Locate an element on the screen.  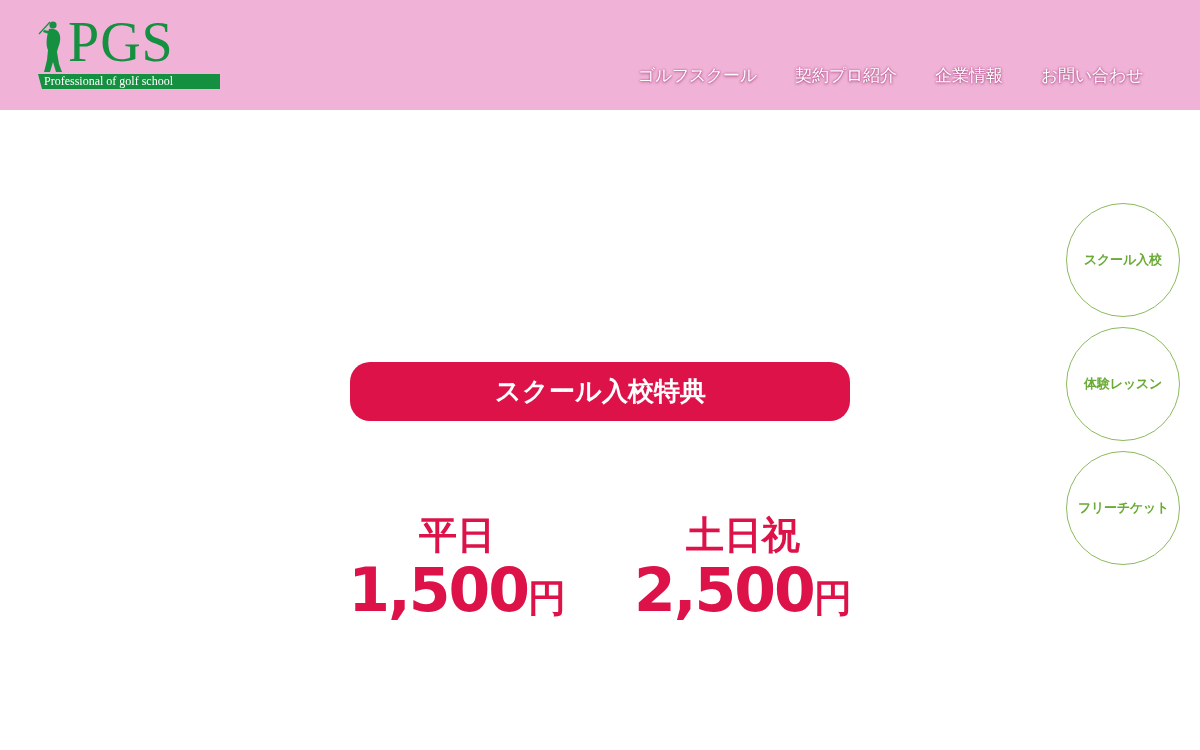
logo-tagline: Professional of golf school is located at coordinates (129, 81).